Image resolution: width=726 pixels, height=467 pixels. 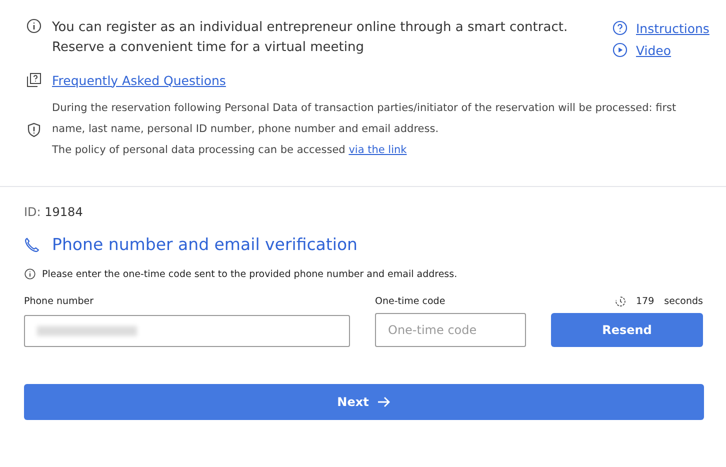 I want to click on id-value: 19184, so click(x=63, y=212).